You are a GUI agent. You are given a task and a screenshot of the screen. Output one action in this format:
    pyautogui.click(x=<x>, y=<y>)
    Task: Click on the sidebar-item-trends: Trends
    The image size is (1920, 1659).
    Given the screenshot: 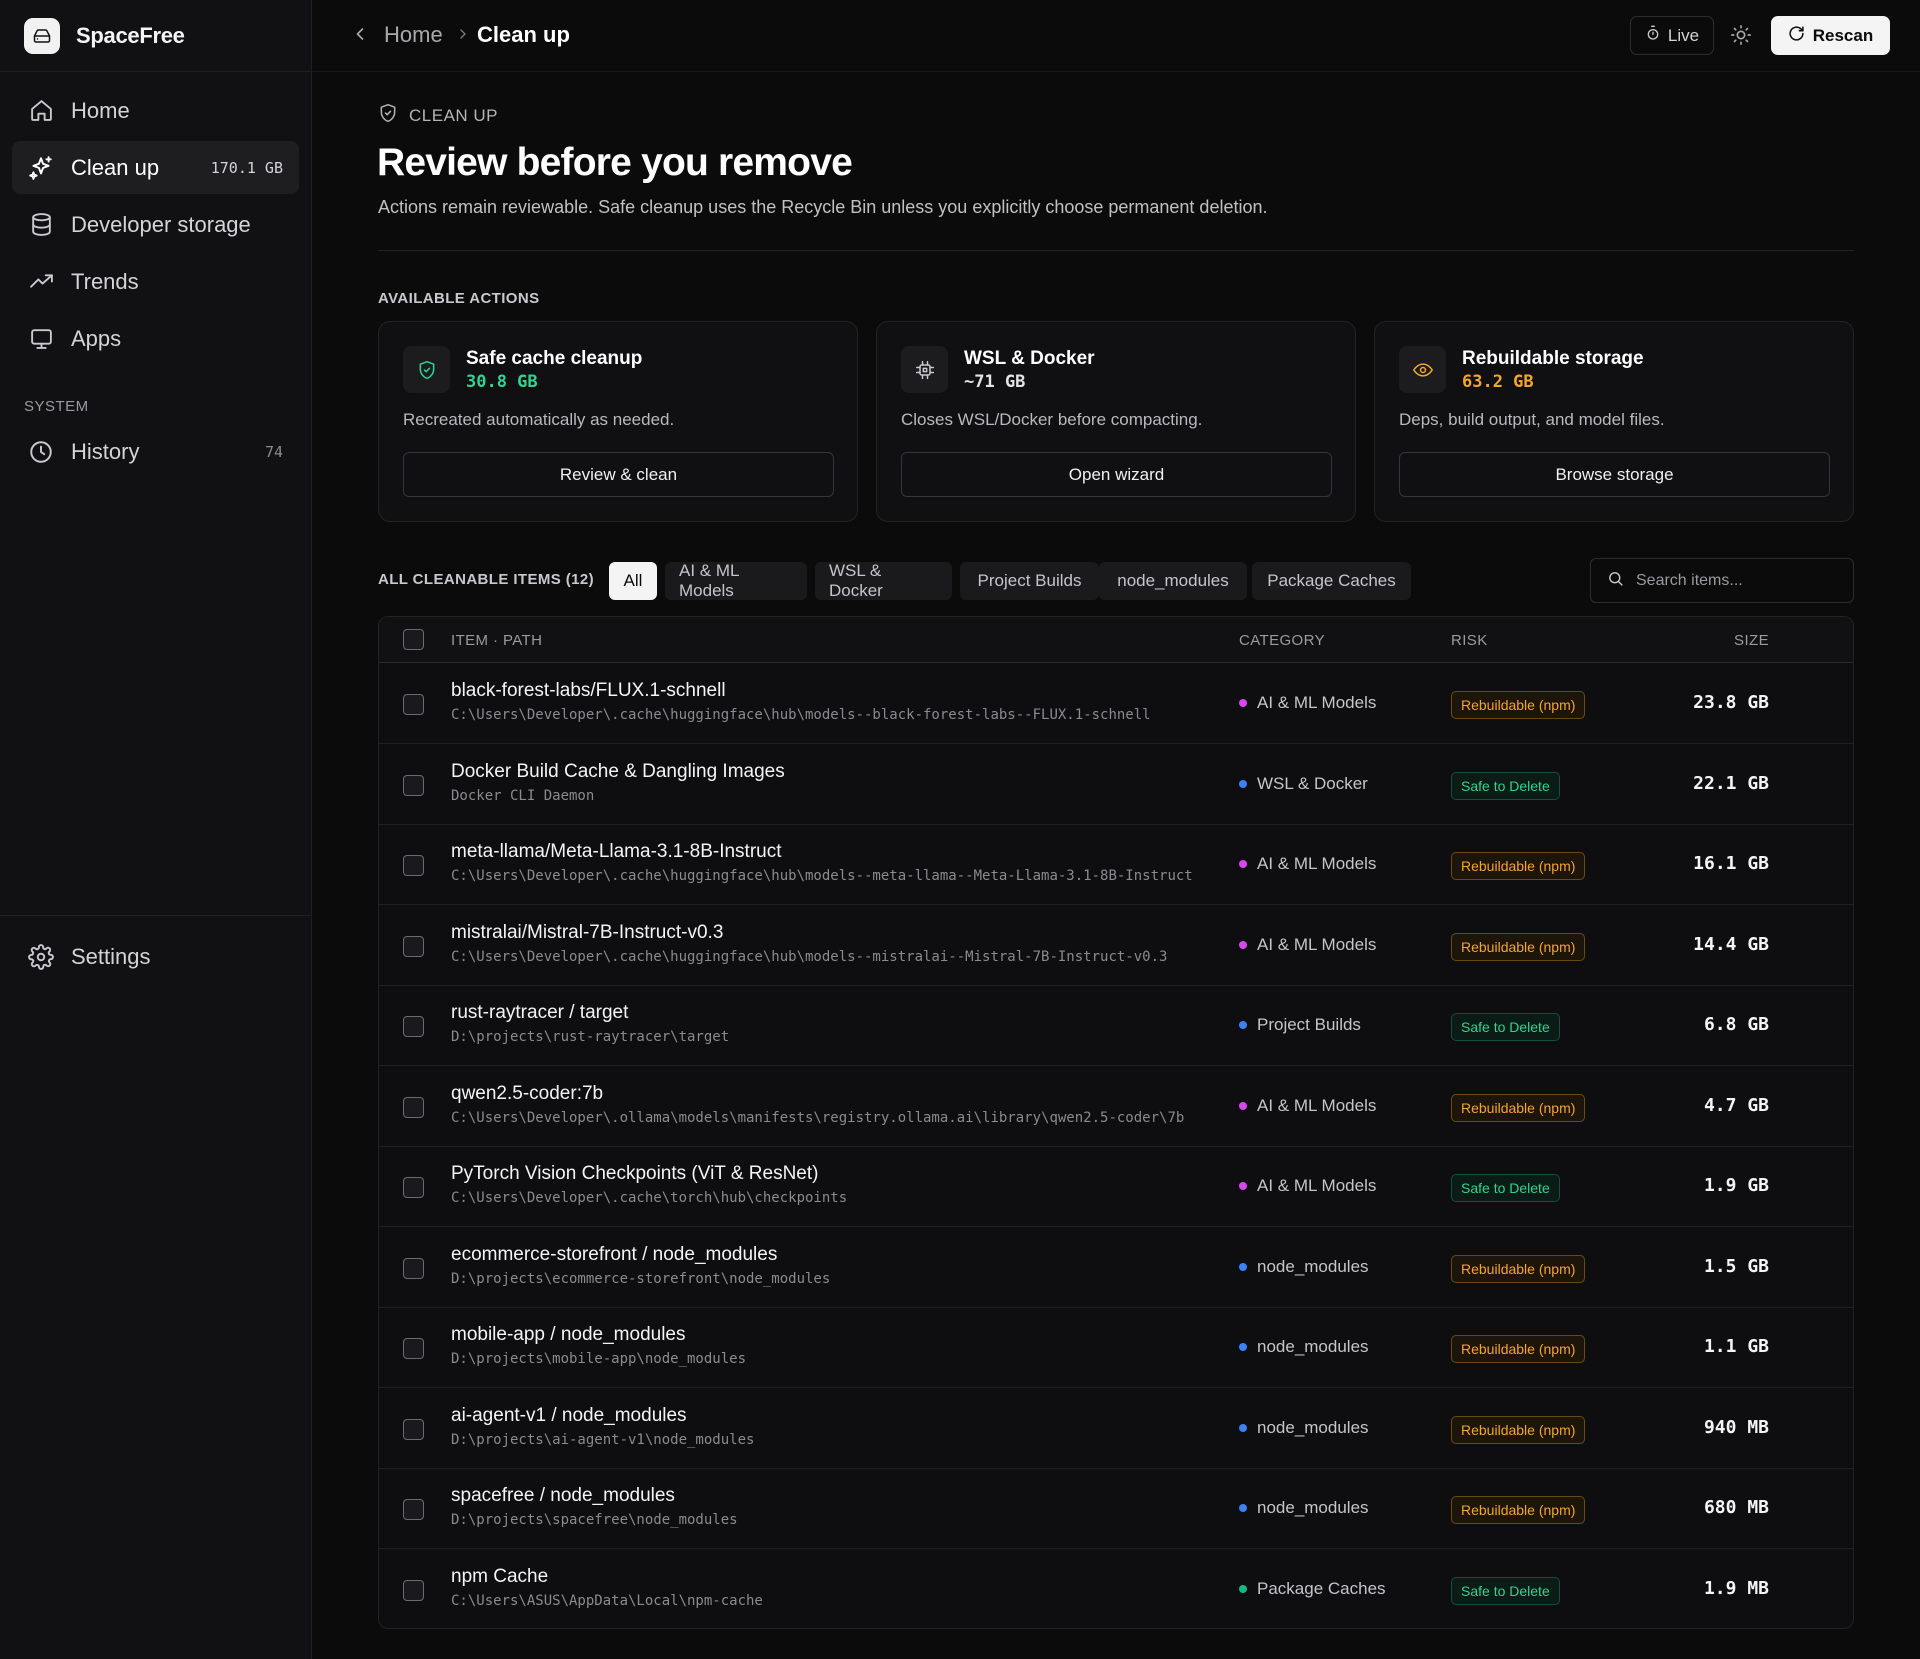 What is the action you would take?
    pyautogui.click(x=155, y=281)
    